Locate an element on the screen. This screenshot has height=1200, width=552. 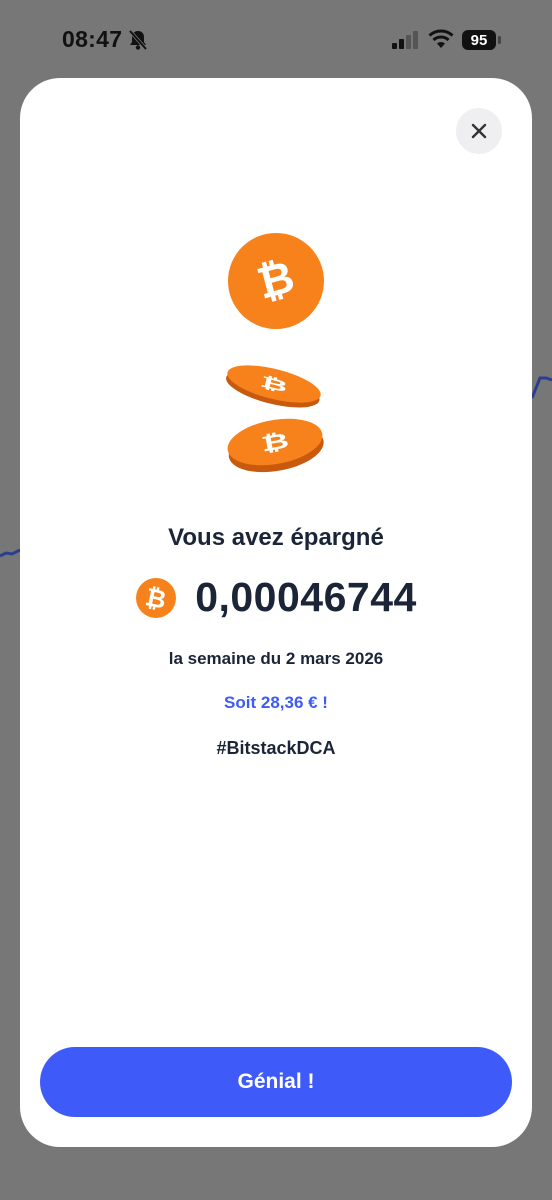
wifi-icon is located at coordinates (441, 38).